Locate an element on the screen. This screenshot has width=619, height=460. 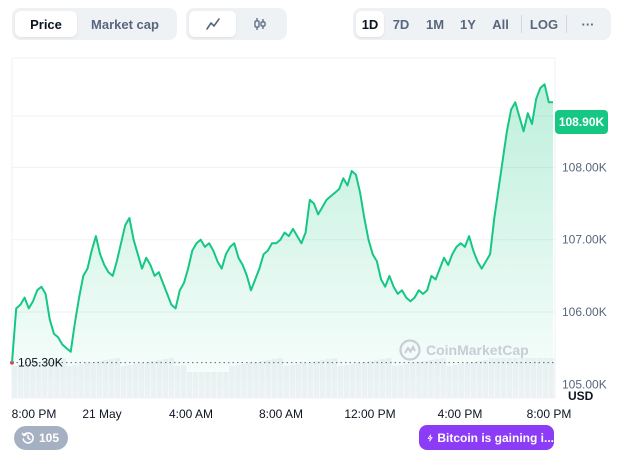
x-tick-label: 8:00 AM is located at coordinates (281, 414).